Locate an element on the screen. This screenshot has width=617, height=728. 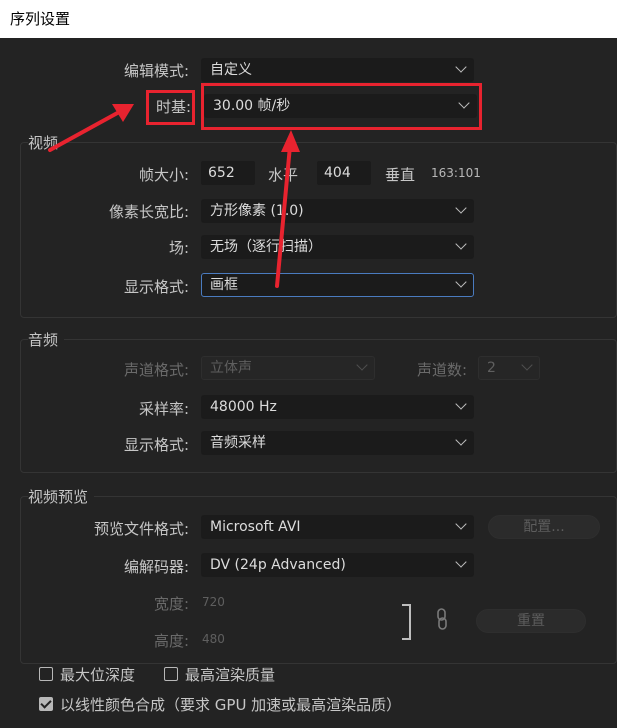
arrowhead-icon is located at coordinates (290, 141).